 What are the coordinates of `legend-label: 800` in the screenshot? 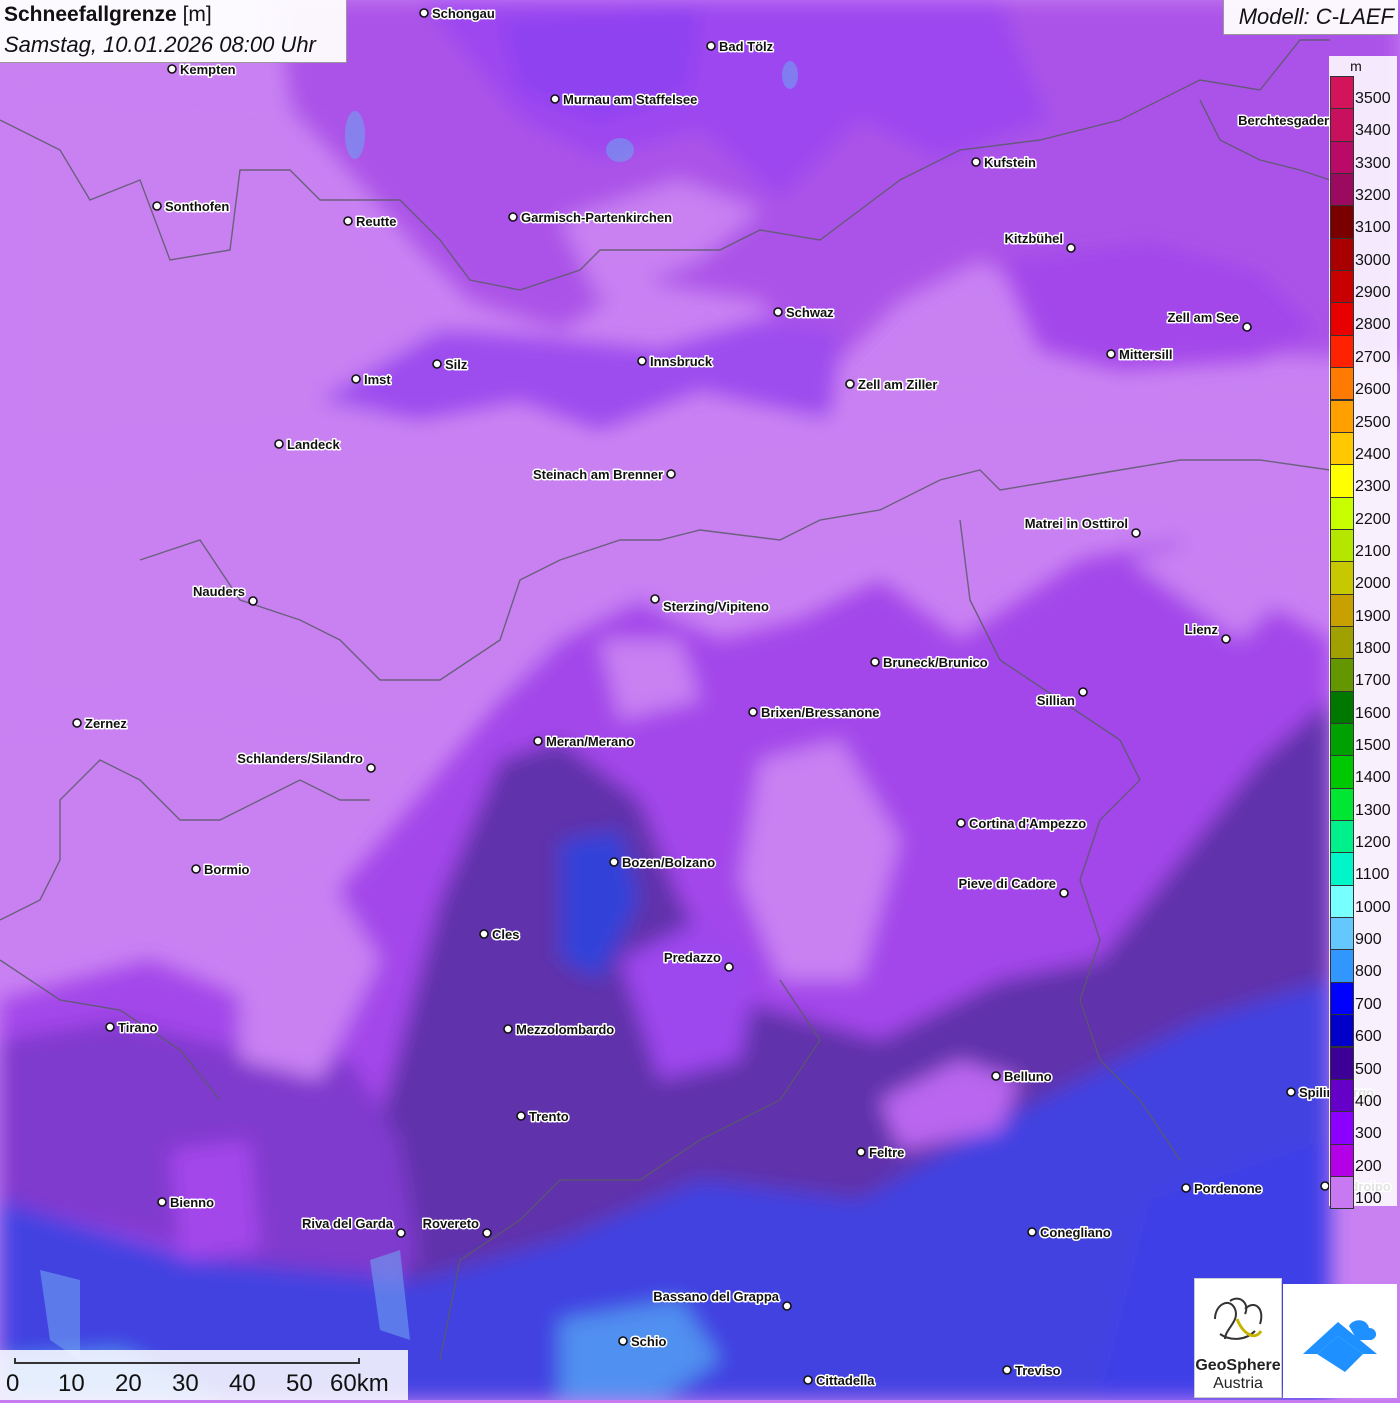 It's located at (1368, 972).